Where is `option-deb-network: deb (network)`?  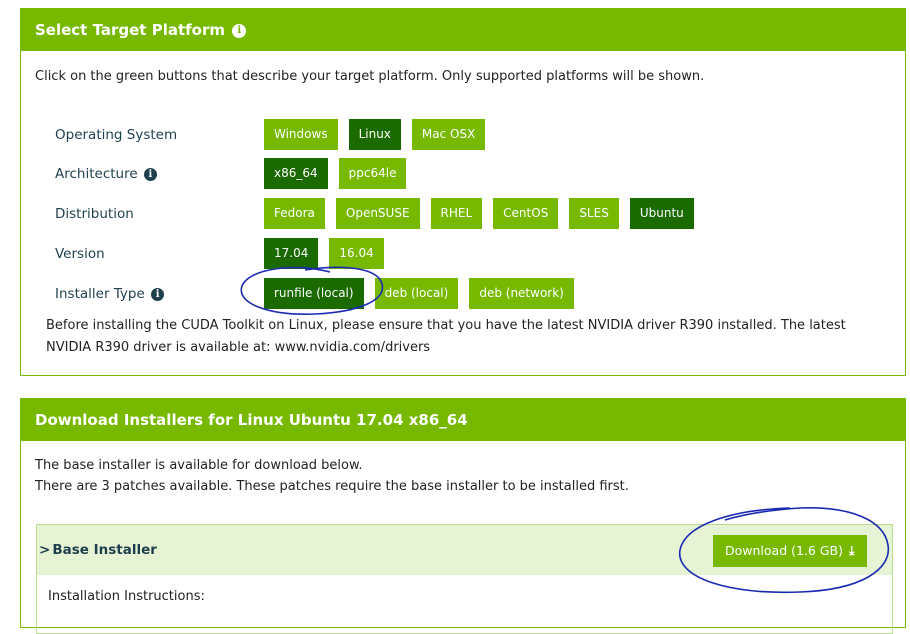 option-deb-network: deb (network) is located at coordinates (521, 293).